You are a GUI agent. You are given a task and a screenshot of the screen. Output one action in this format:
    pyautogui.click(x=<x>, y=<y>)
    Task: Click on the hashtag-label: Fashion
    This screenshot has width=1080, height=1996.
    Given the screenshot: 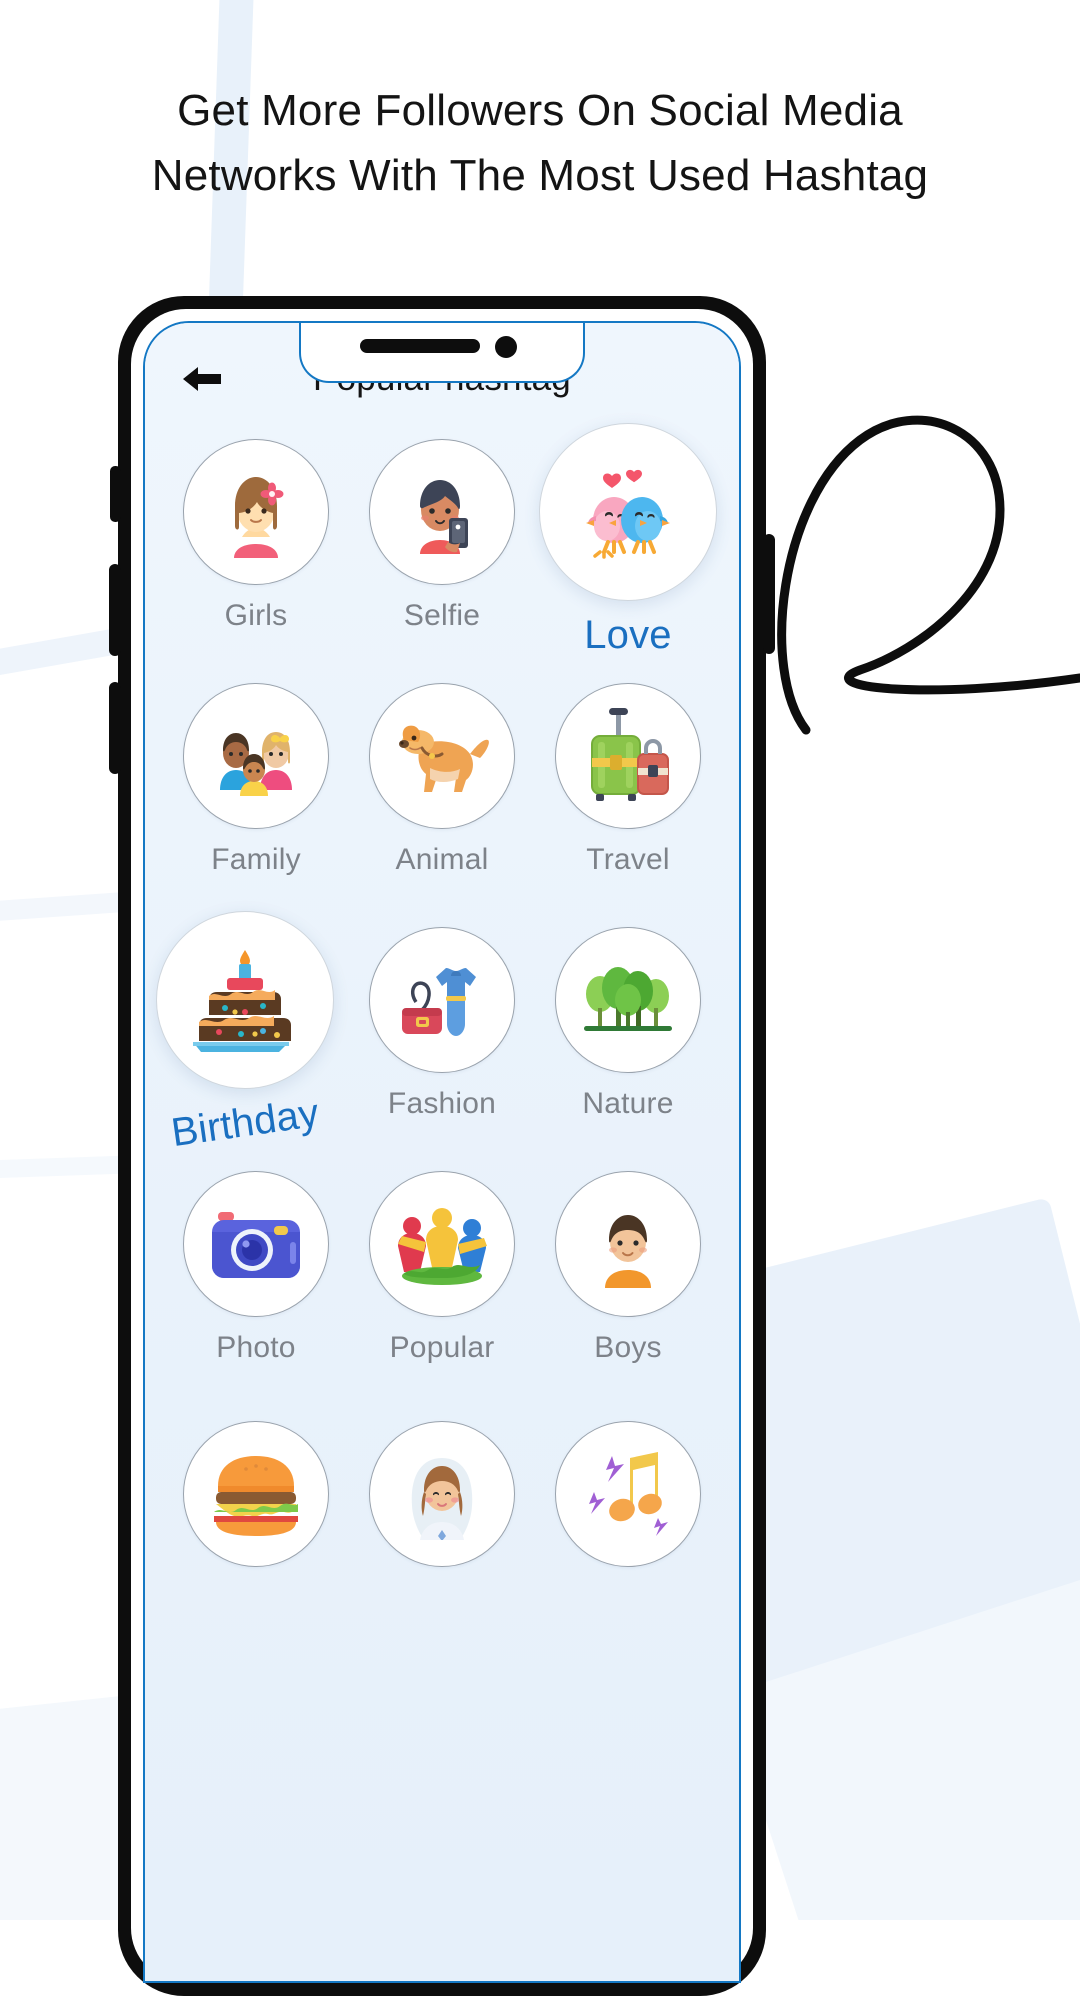 What is the action you would take?
    pyautogui.click(x=442, y=1103)
    